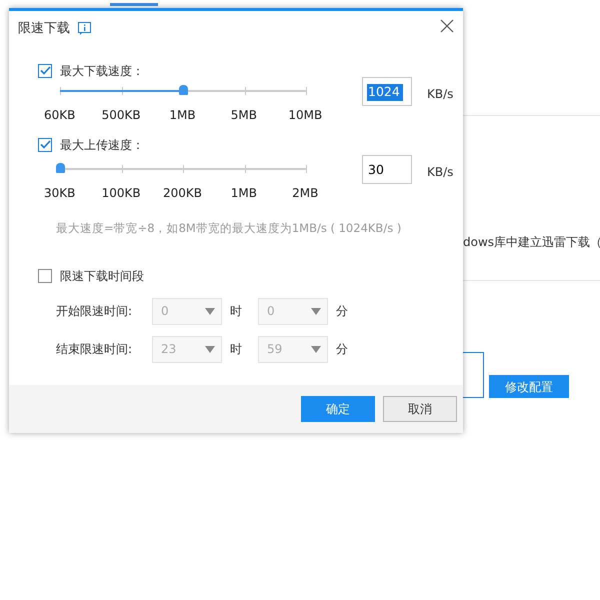  I want to click on background-text: dows库中建立迅雷下载（, so click(531, 242).